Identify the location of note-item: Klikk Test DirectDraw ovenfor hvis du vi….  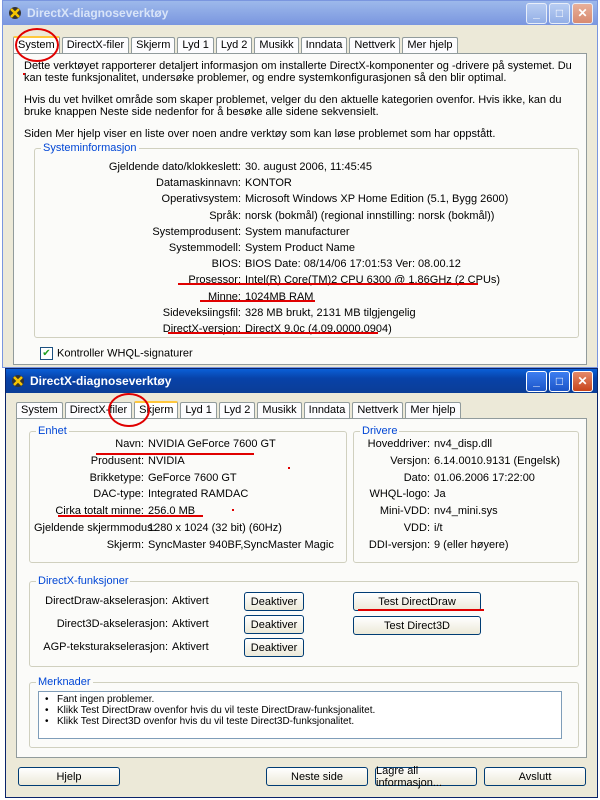
(300, 710).